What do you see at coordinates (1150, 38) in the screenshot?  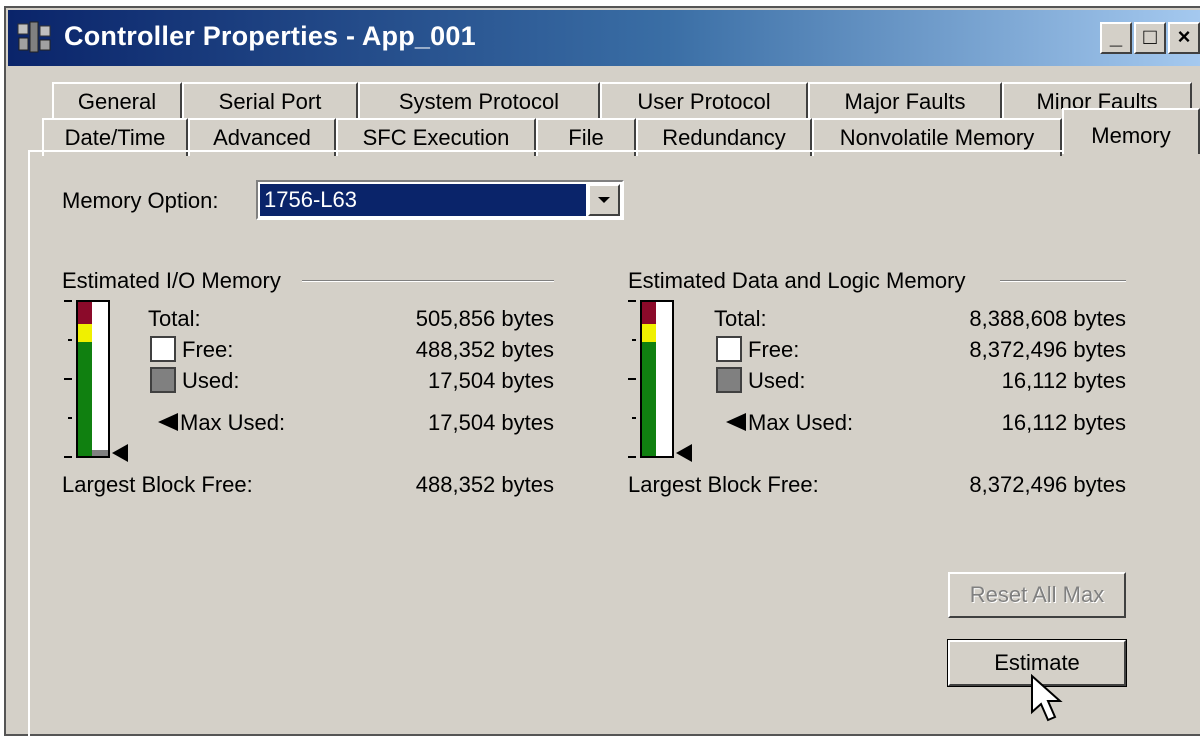 I see `maximize-button: □` at bounding box center [1150, 38].